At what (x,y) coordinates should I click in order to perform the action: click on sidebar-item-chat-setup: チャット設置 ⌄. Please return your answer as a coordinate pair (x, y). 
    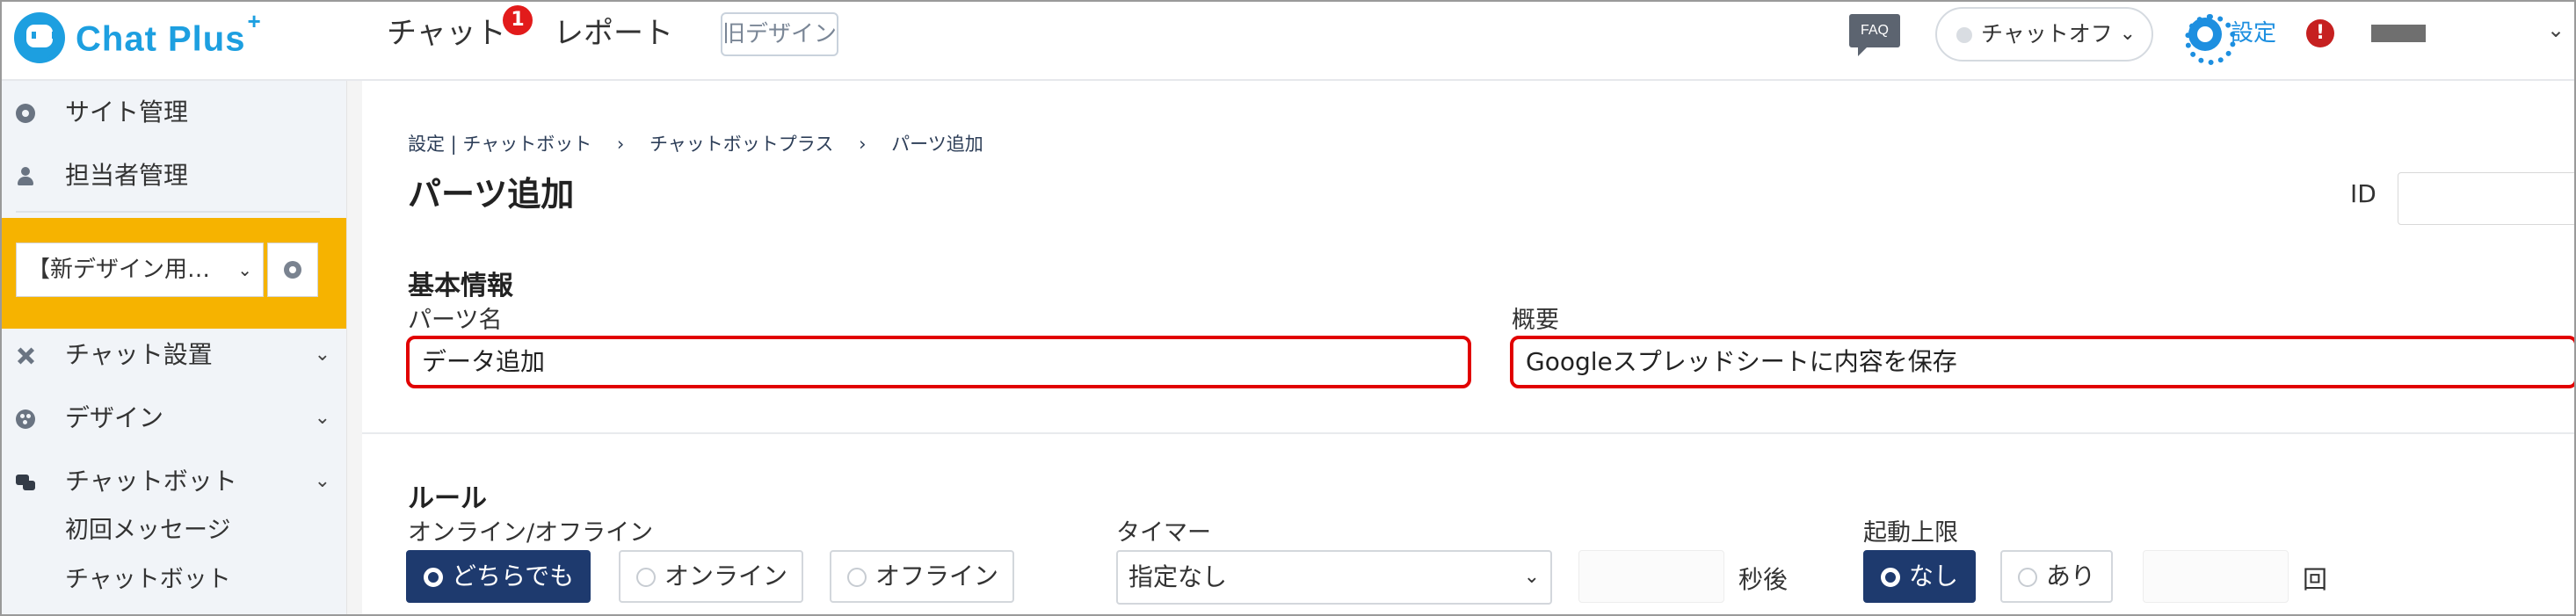
    Looking at the image, I should click on (174, 355).